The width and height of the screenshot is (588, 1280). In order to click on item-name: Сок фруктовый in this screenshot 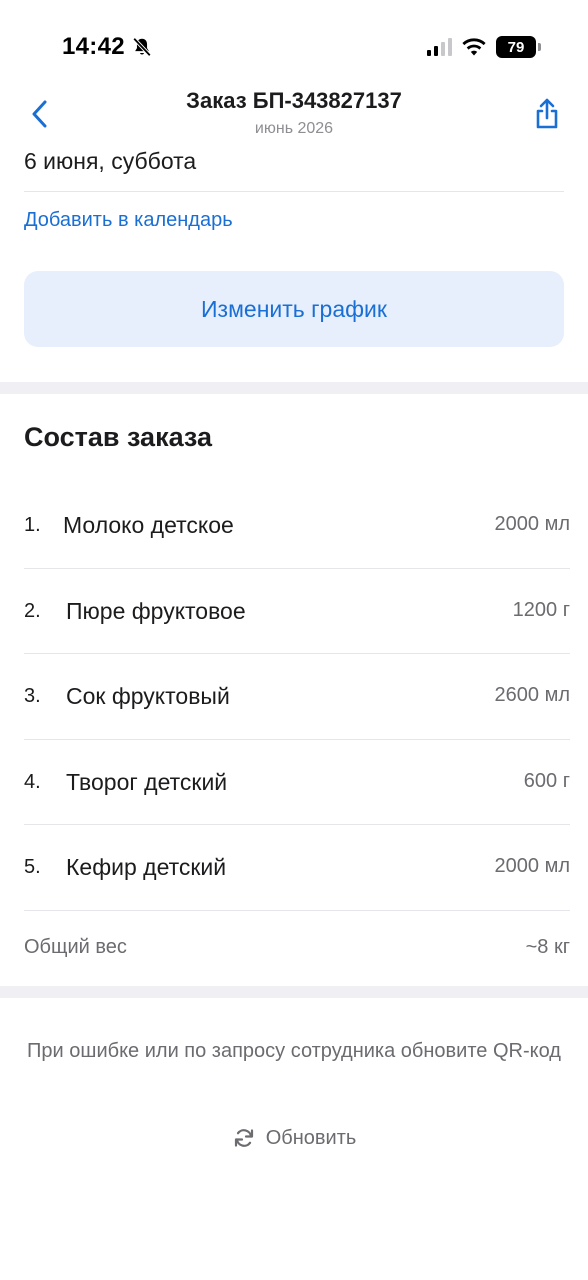, I will do `click(148, 696)`.